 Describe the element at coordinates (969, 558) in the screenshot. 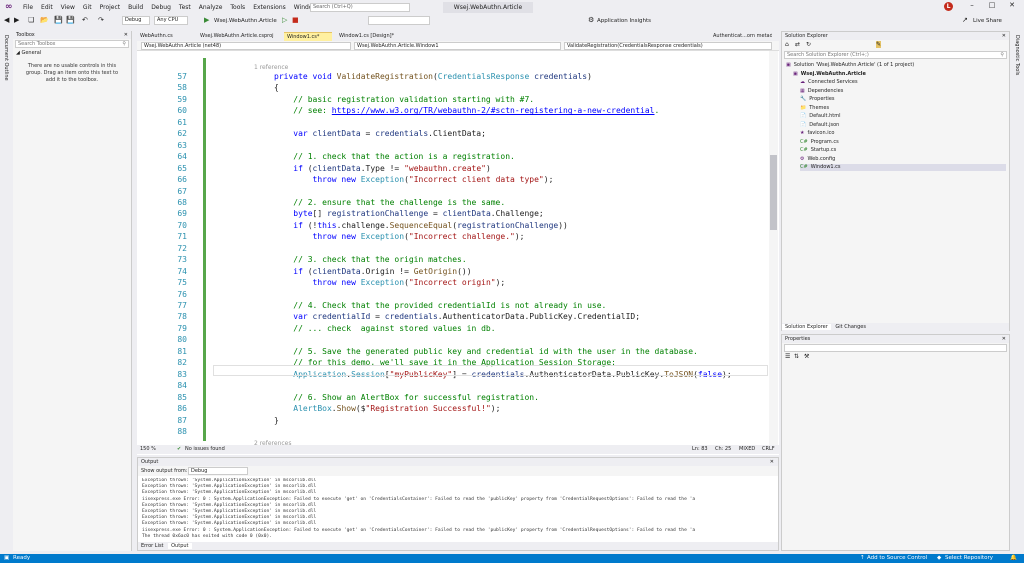

I see `select-repository-button: Select Repository` at that location.